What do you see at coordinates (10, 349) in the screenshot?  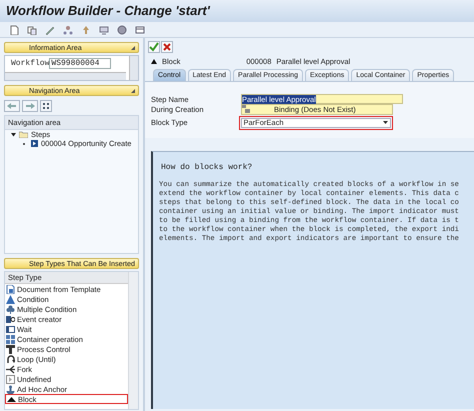 I see `t-shape-icon` at bounding box center [10, 349].